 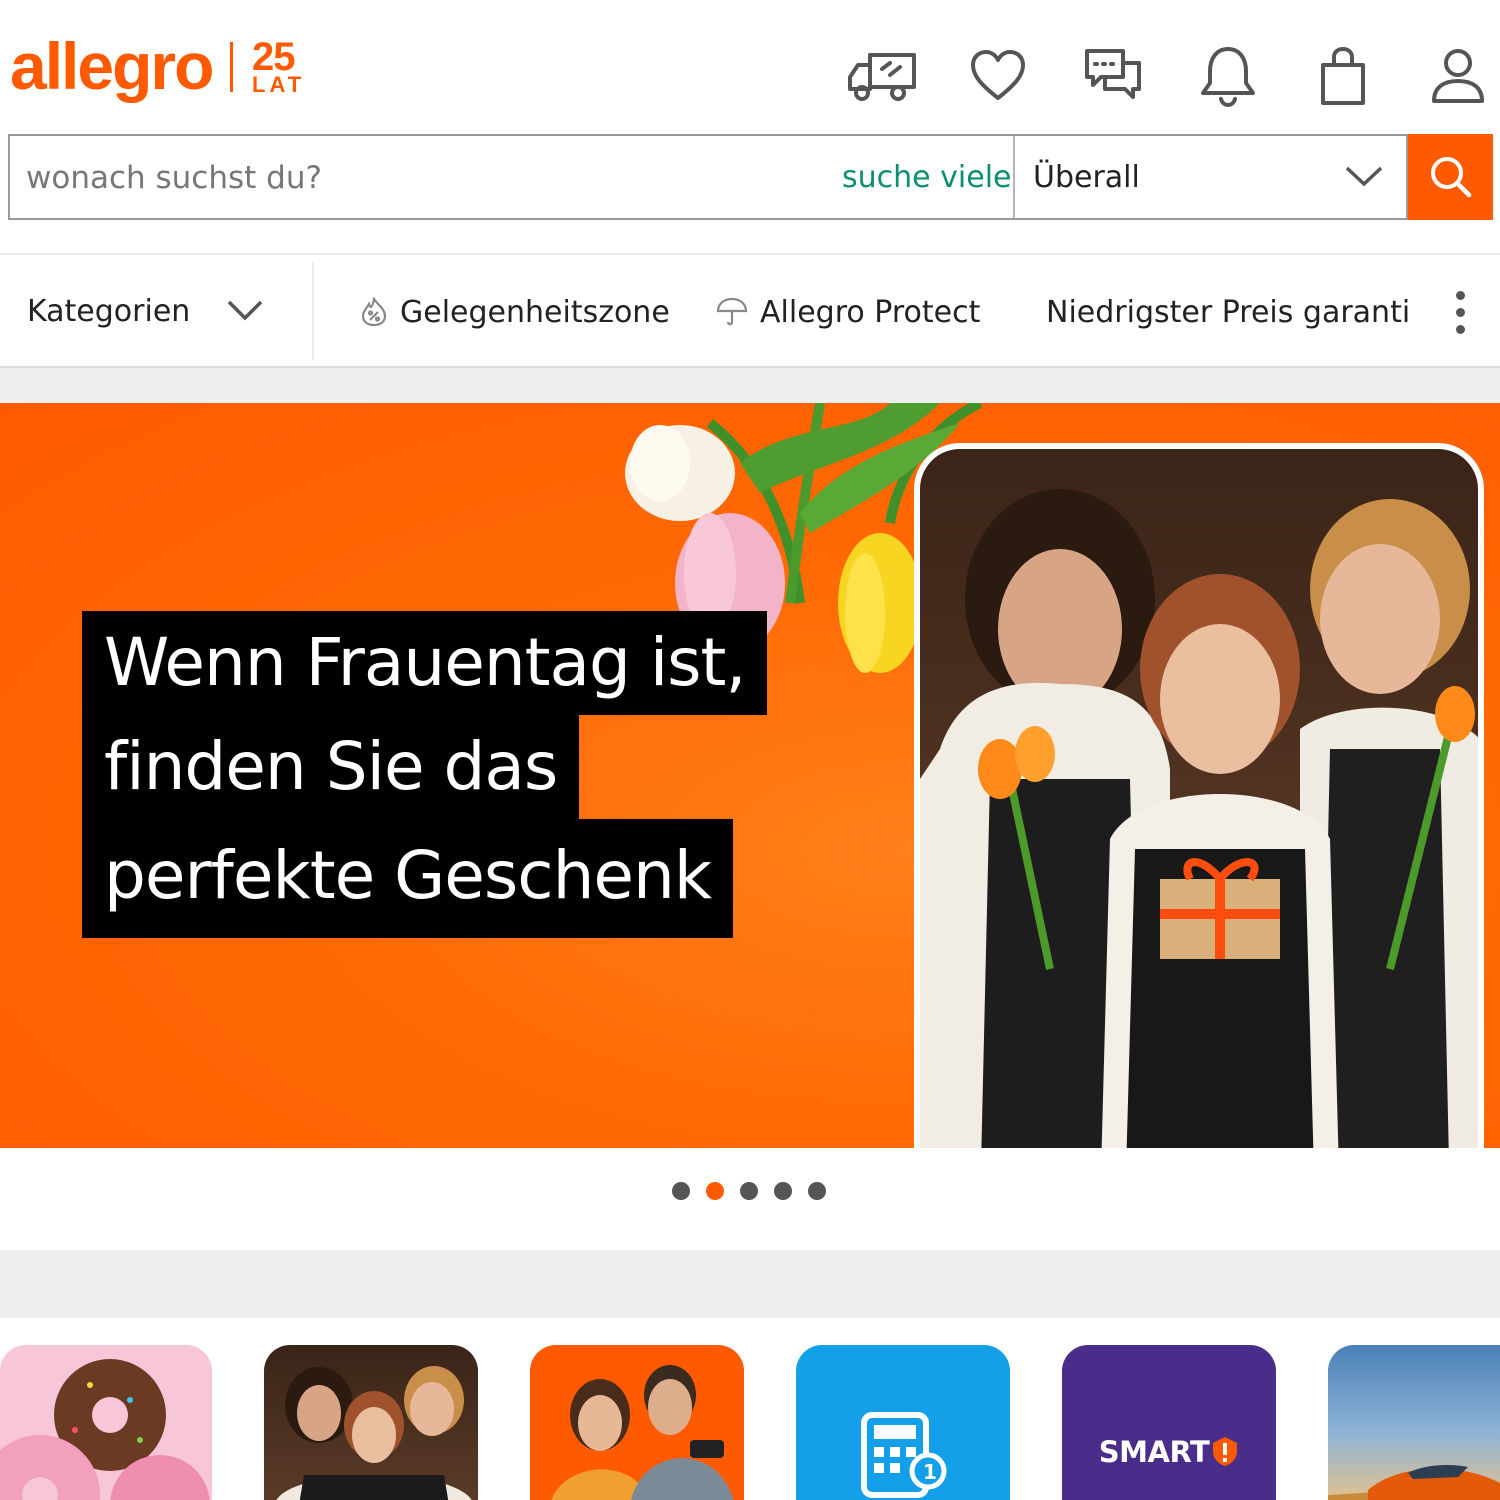 What do you see at coordinates (374, 312) in the screenshot?
I see `percent-flame-icon` at bounding box center [374, 312].